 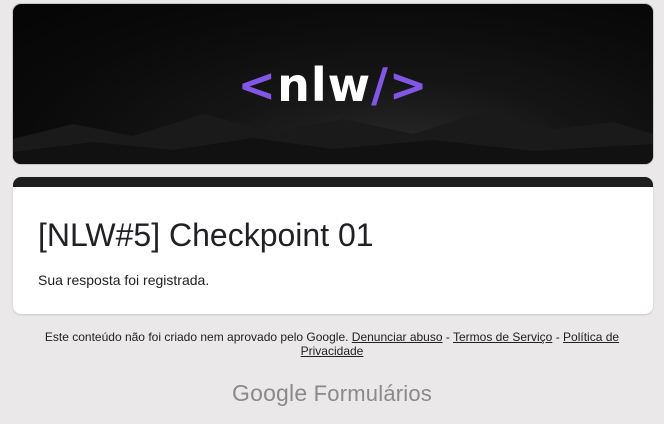 I want to click on logo-bracket-close: />, so click(x=400, y=85).